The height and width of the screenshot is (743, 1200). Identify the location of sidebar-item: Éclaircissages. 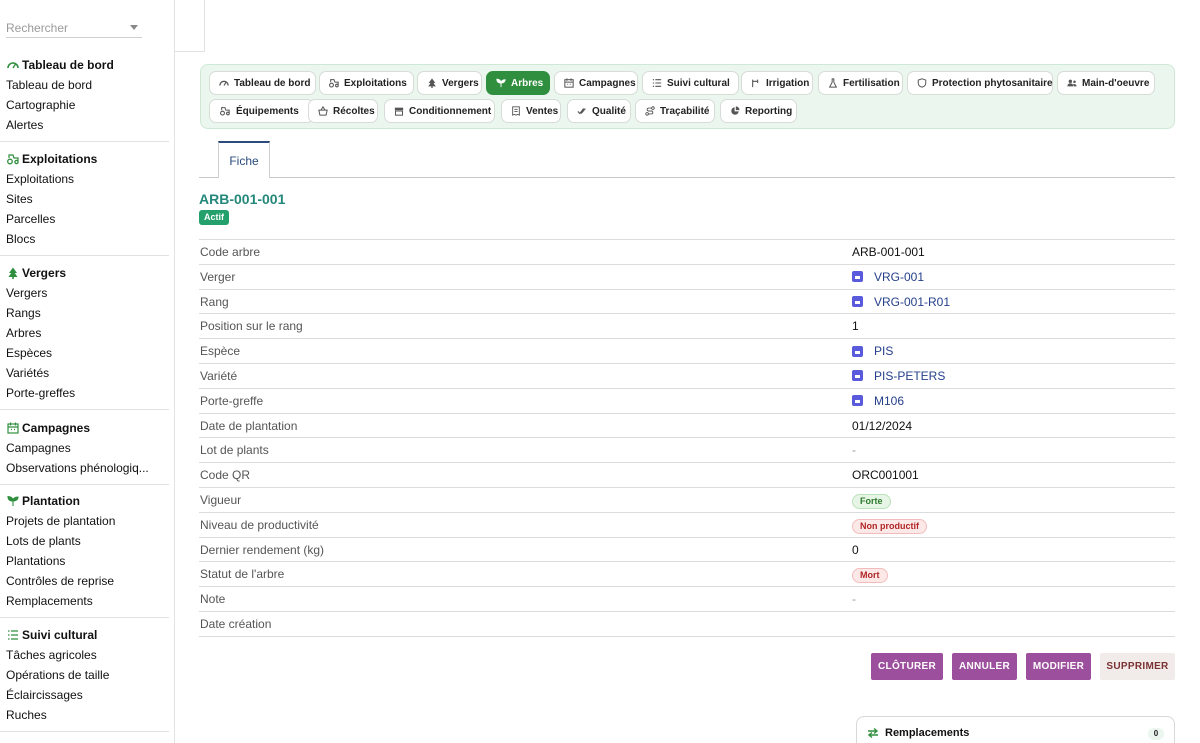
(84, 695).